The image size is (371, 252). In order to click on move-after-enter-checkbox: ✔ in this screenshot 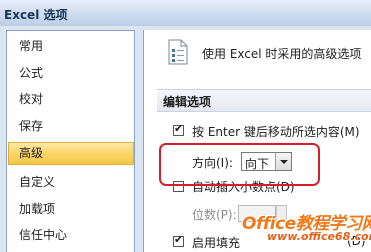, I will do `click(178, 129)`.